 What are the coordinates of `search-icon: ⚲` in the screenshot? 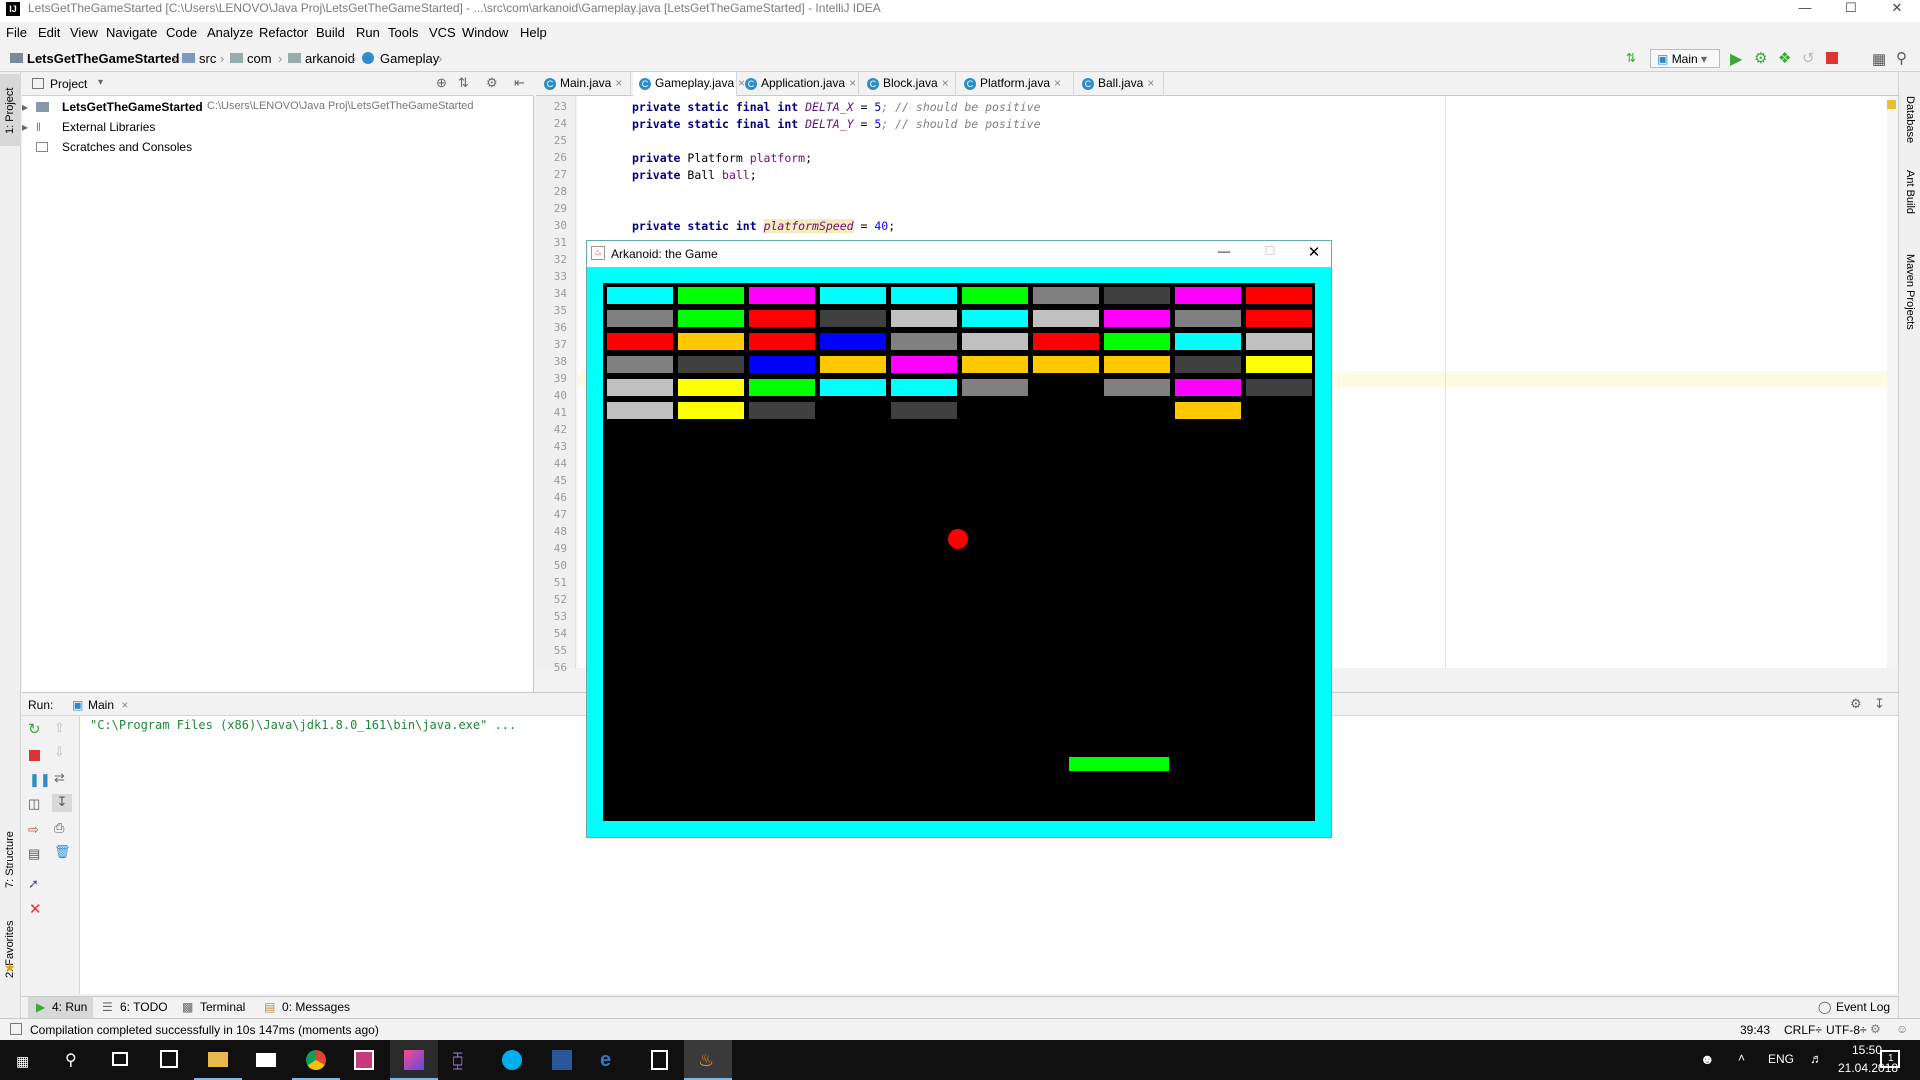 It's located at (1901, 58).